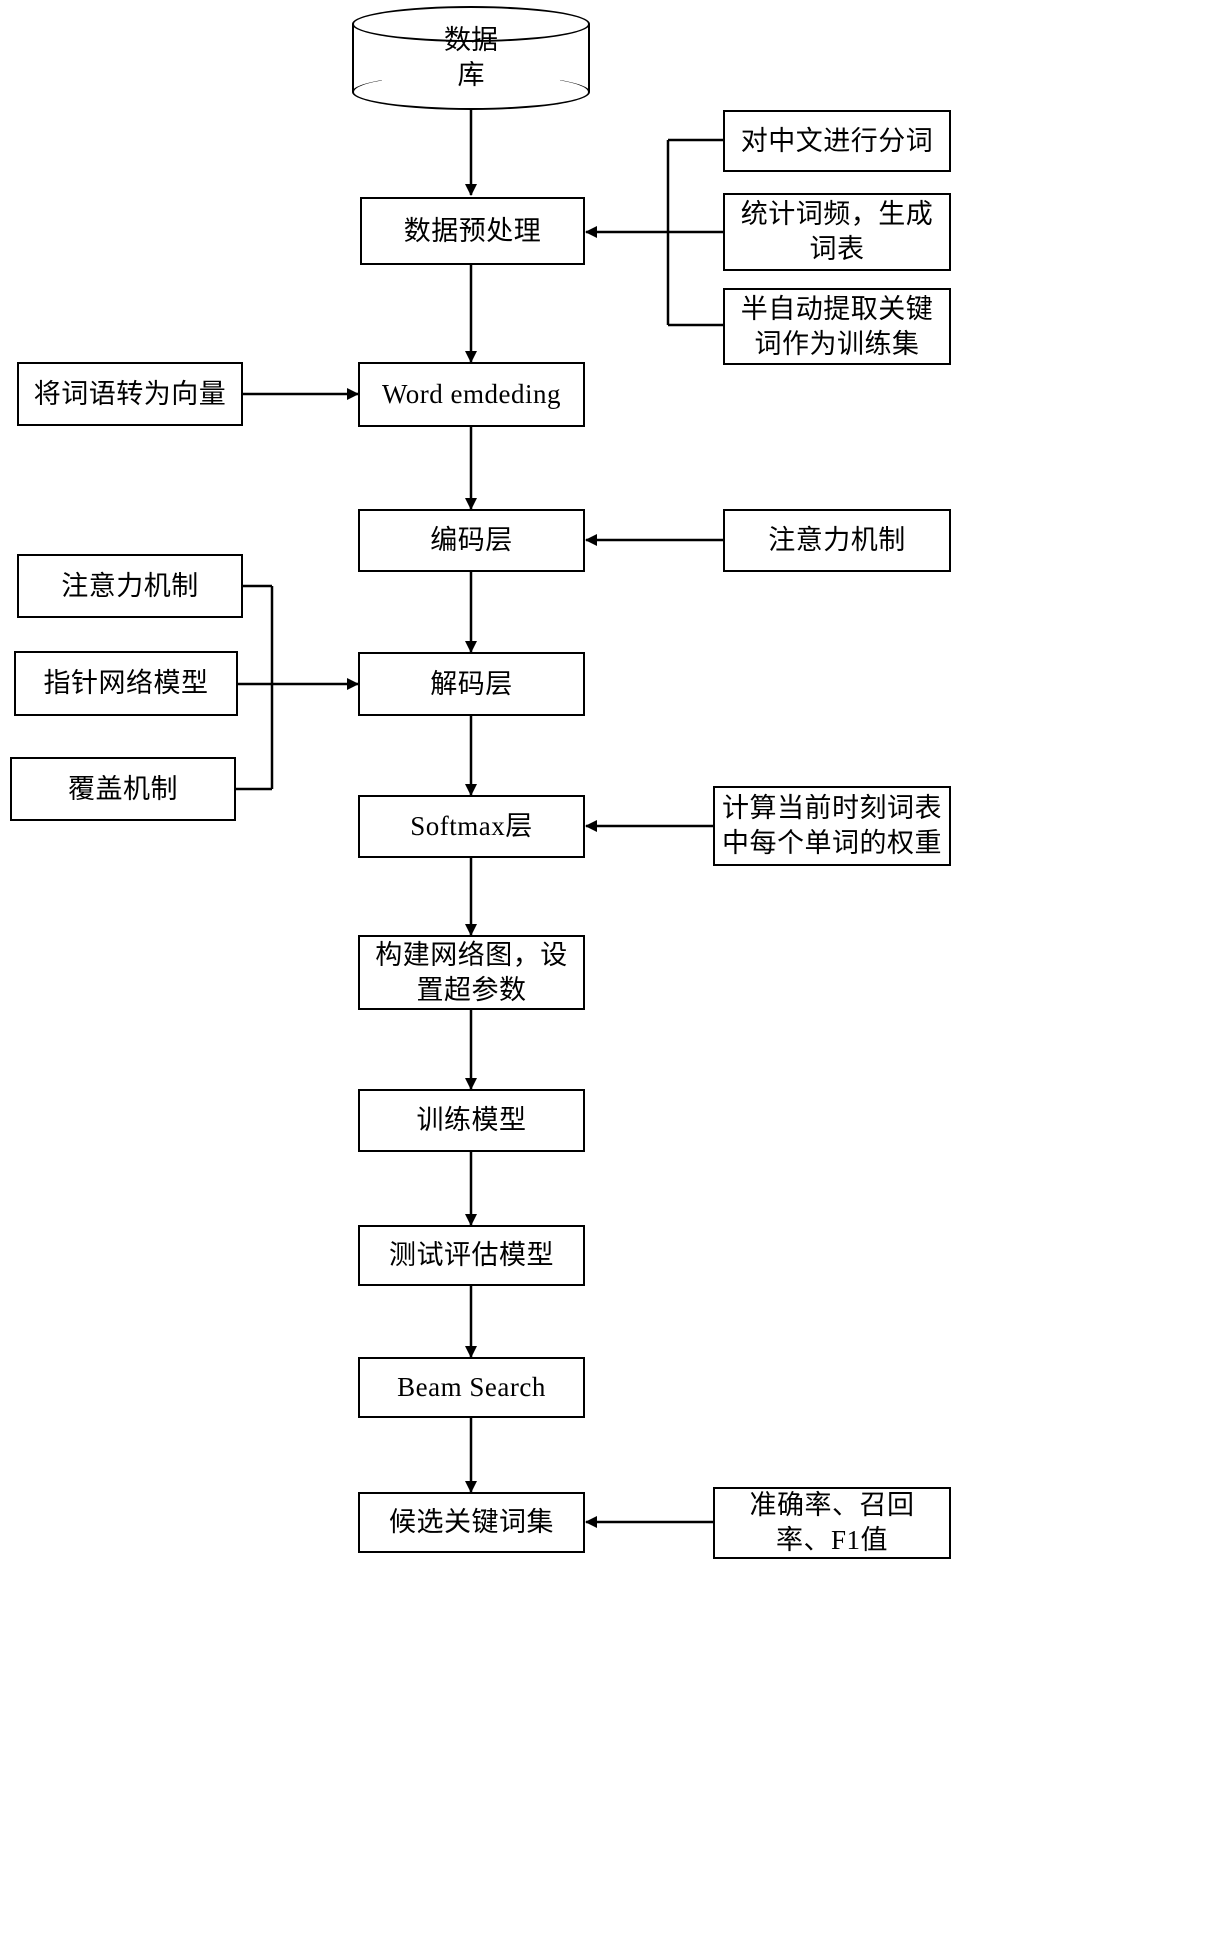 The image size is (1209, 1946). I want to click on annotation-metrics-label: 准确率、召回 率、F1值, so click(832, 1522).